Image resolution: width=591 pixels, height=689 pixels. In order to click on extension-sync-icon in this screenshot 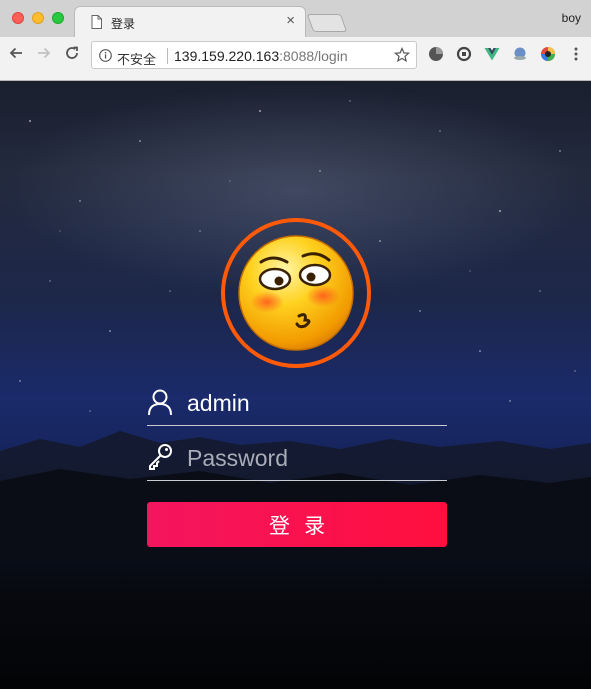, I will do `click(464, 54)`.